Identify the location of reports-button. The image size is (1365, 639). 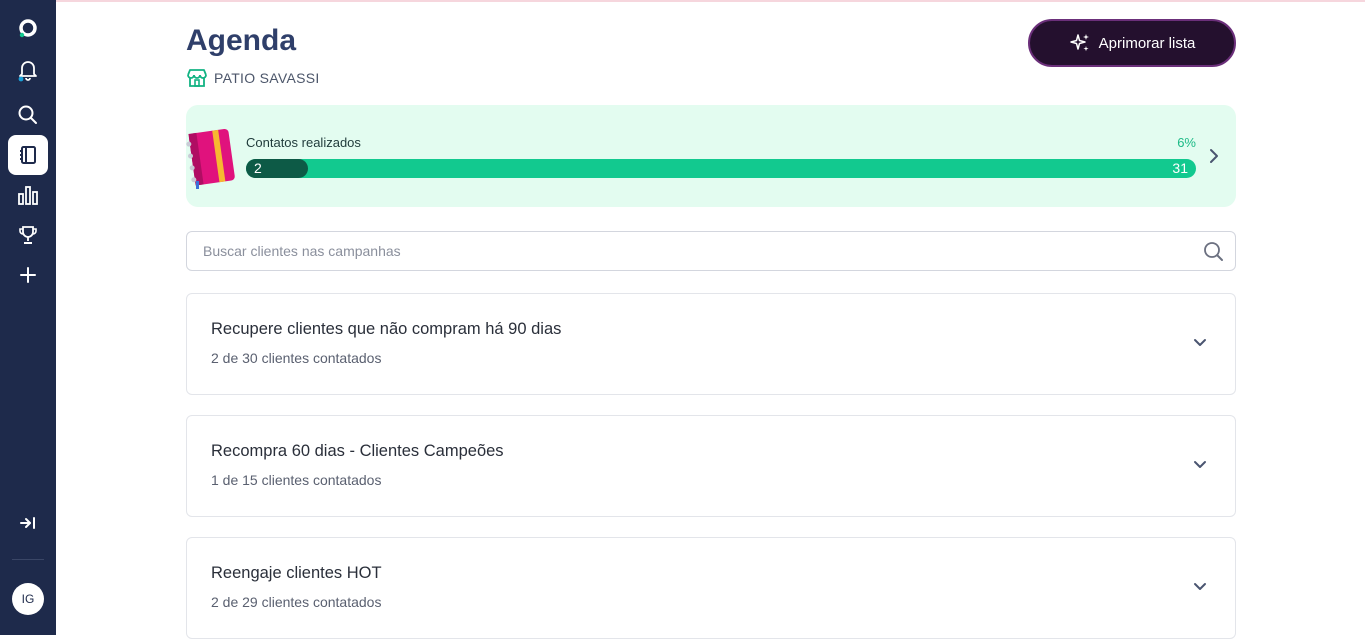
(28, 195).